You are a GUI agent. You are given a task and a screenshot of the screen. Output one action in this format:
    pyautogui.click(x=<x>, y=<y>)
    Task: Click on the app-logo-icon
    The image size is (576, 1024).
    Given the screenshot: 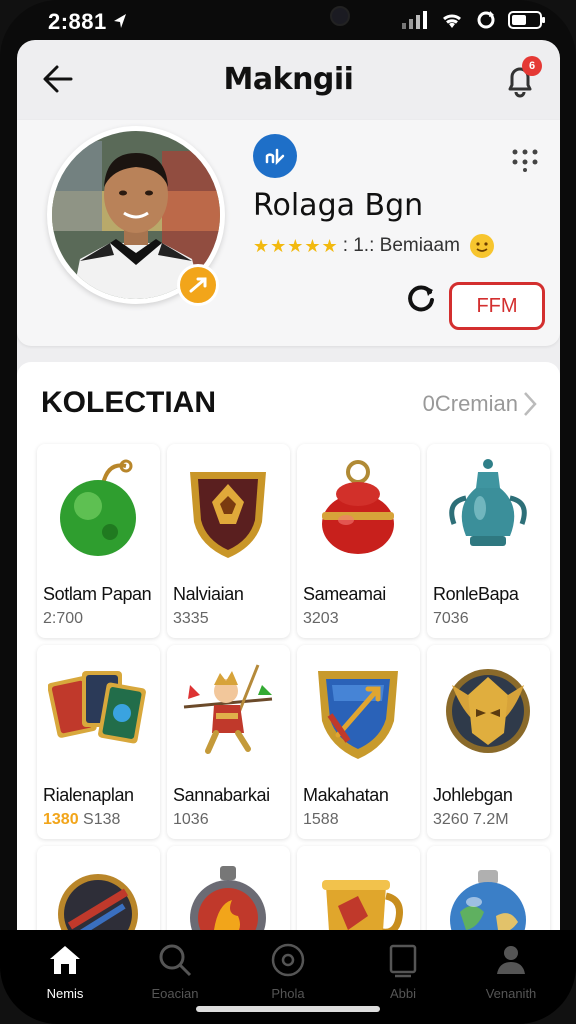 What is the action you would take?
    pyautogui.click(x=275, y=156)
    